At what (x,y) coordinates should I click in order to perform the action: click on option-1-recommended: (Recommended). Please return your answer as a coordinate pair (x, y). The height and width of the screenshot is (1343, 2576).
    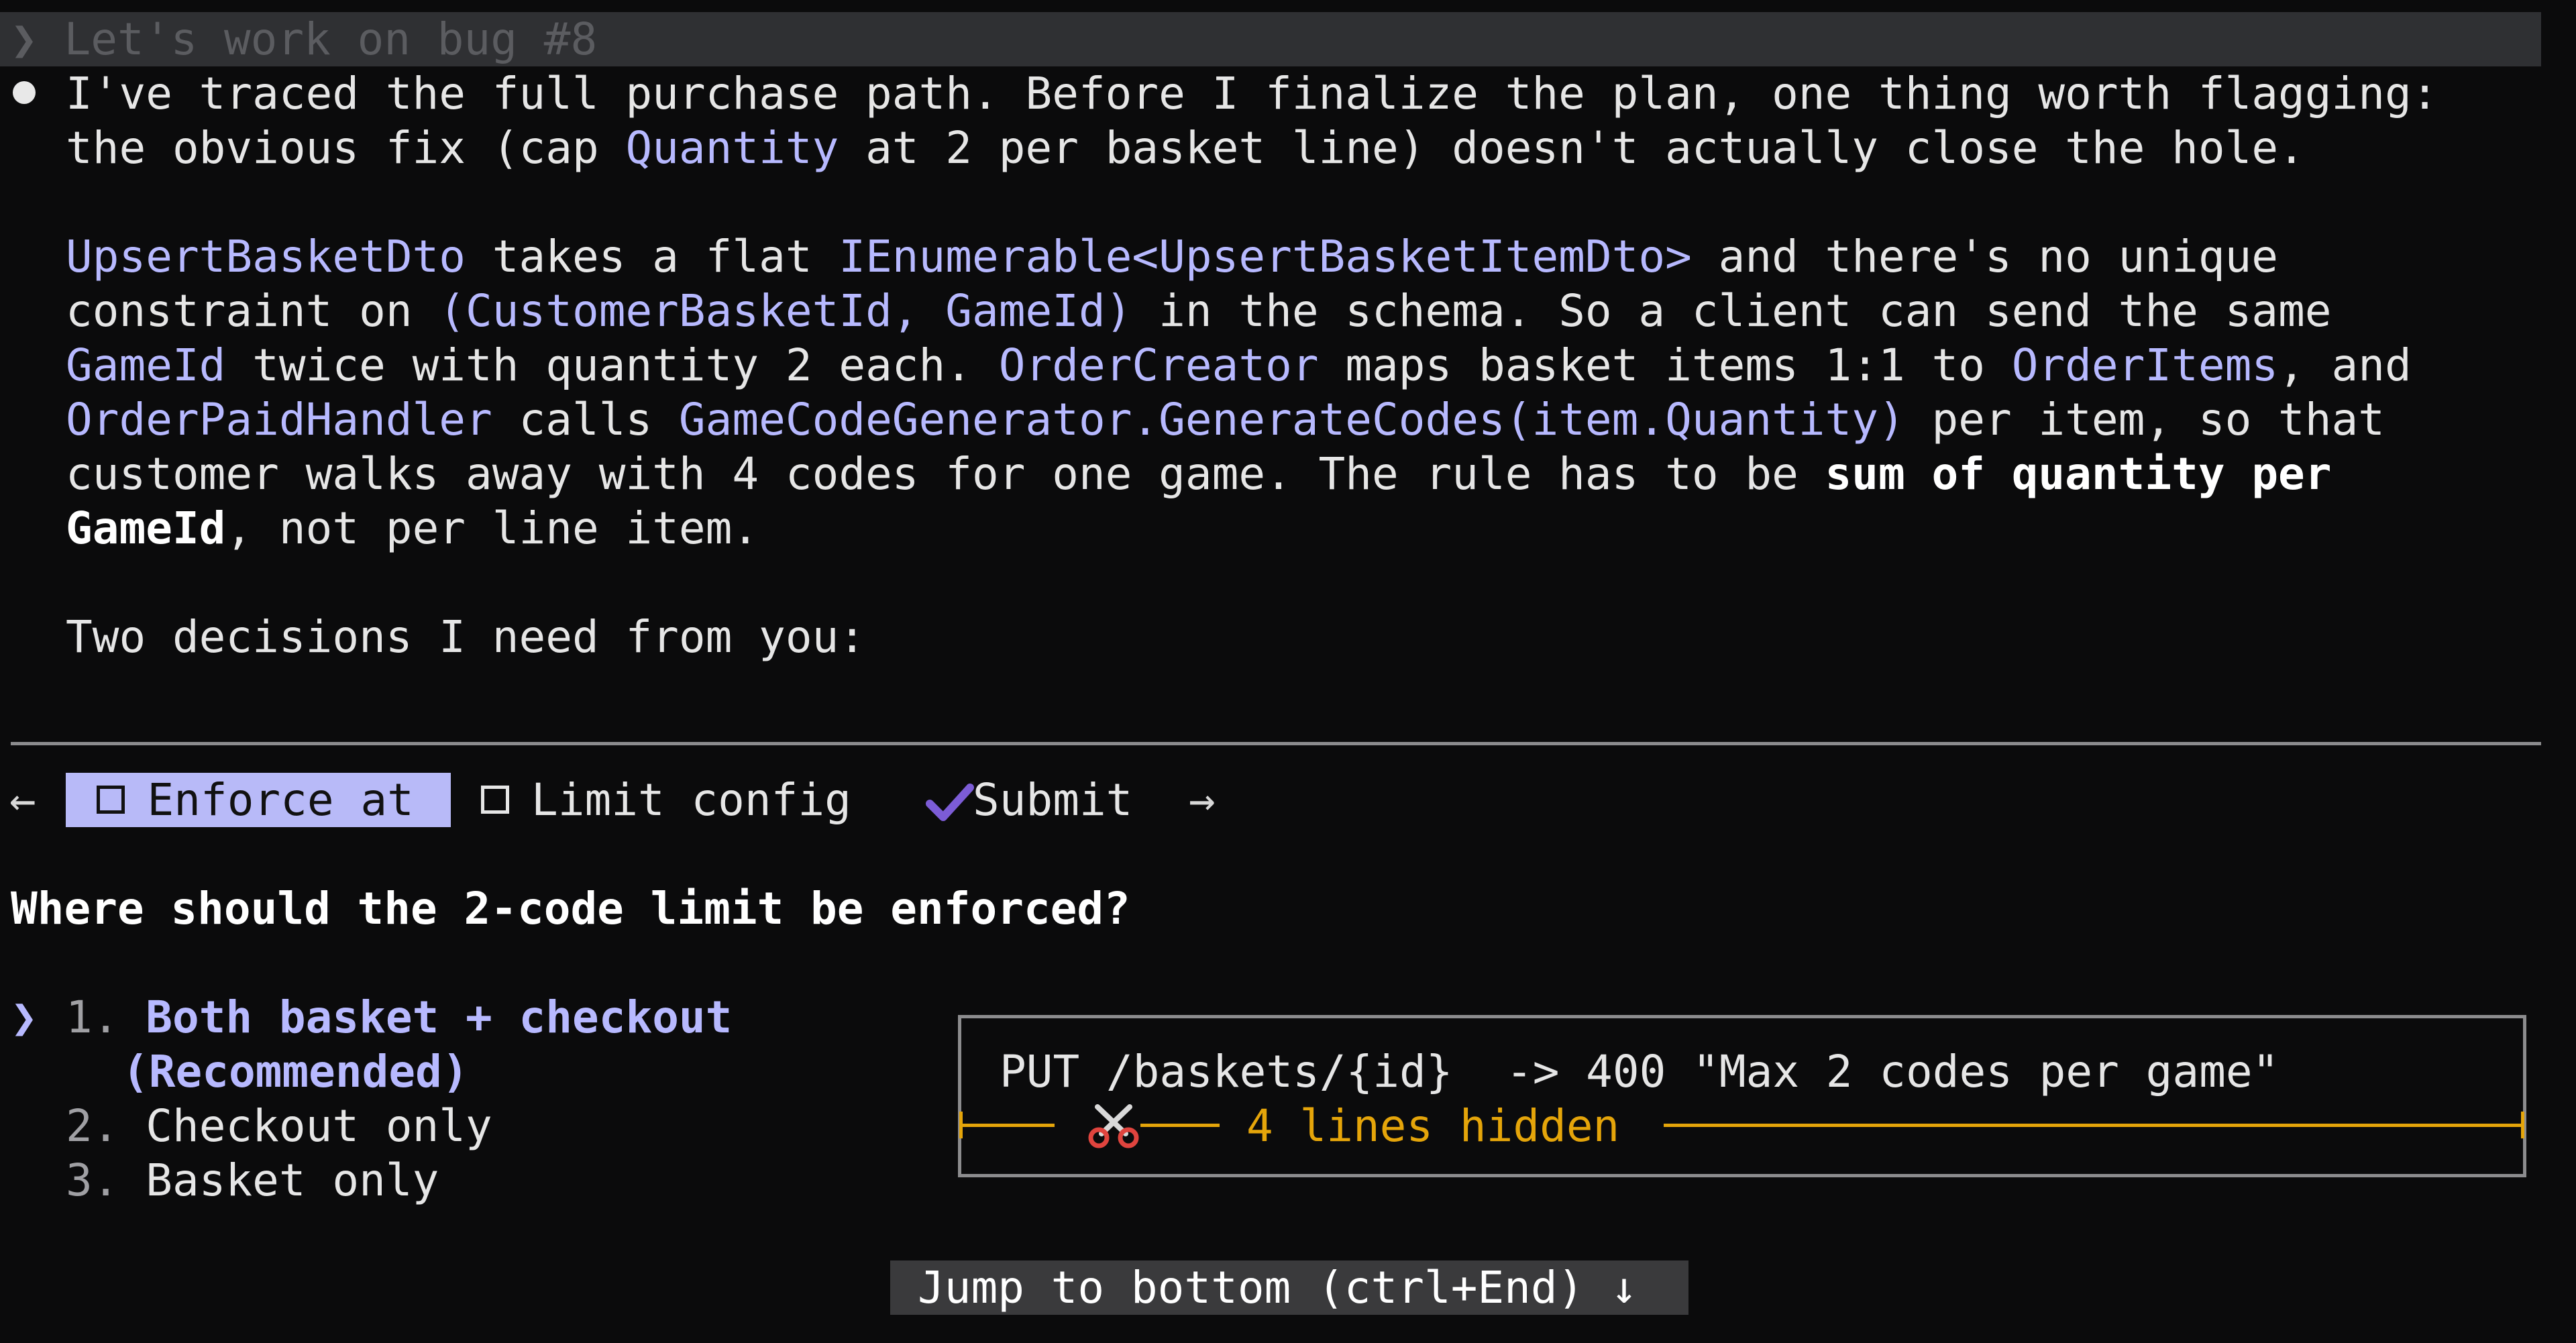
    Looking at the image, I should click on (295, 1071).